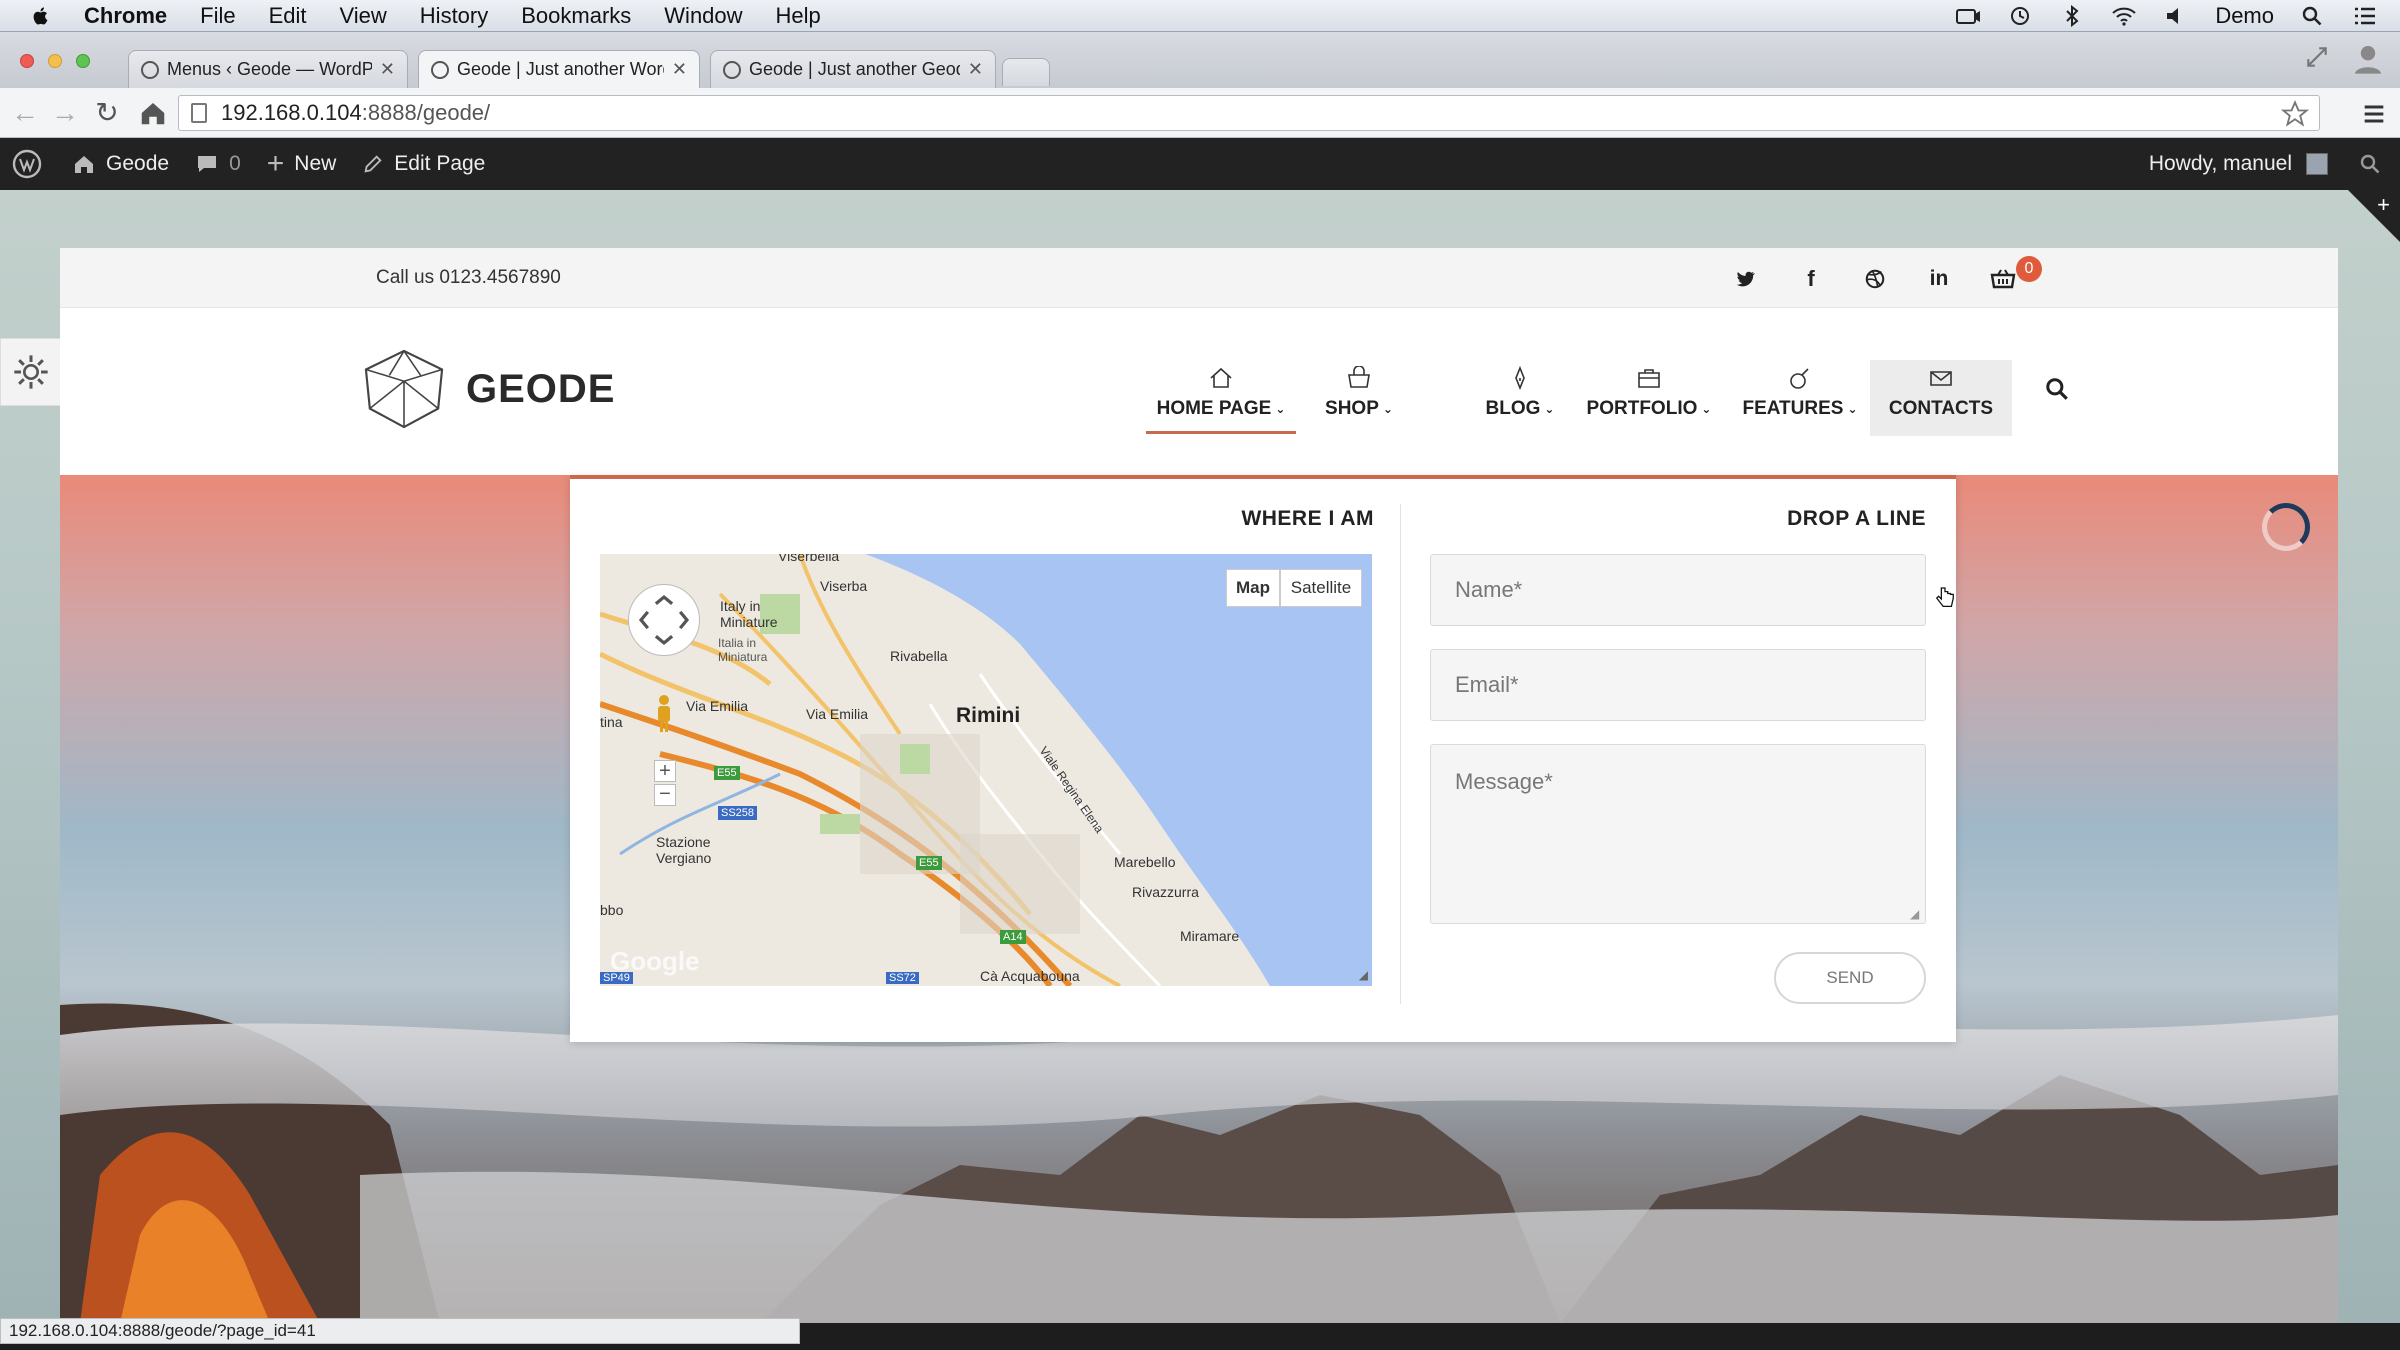 Image resolution: width=2400 pixels, height=1350 pixels. I want to click on menu-view: View, so click(363, 16).